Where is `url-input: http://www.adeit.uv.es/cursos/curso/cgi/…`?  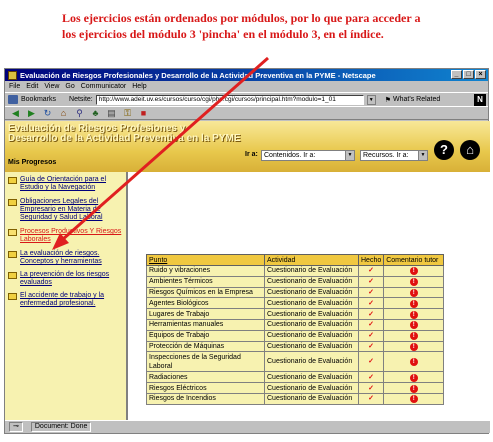 url-input: http://www.adeit.uv.es/cursos/curso/cgi/… is located at coordinates (229, 99).